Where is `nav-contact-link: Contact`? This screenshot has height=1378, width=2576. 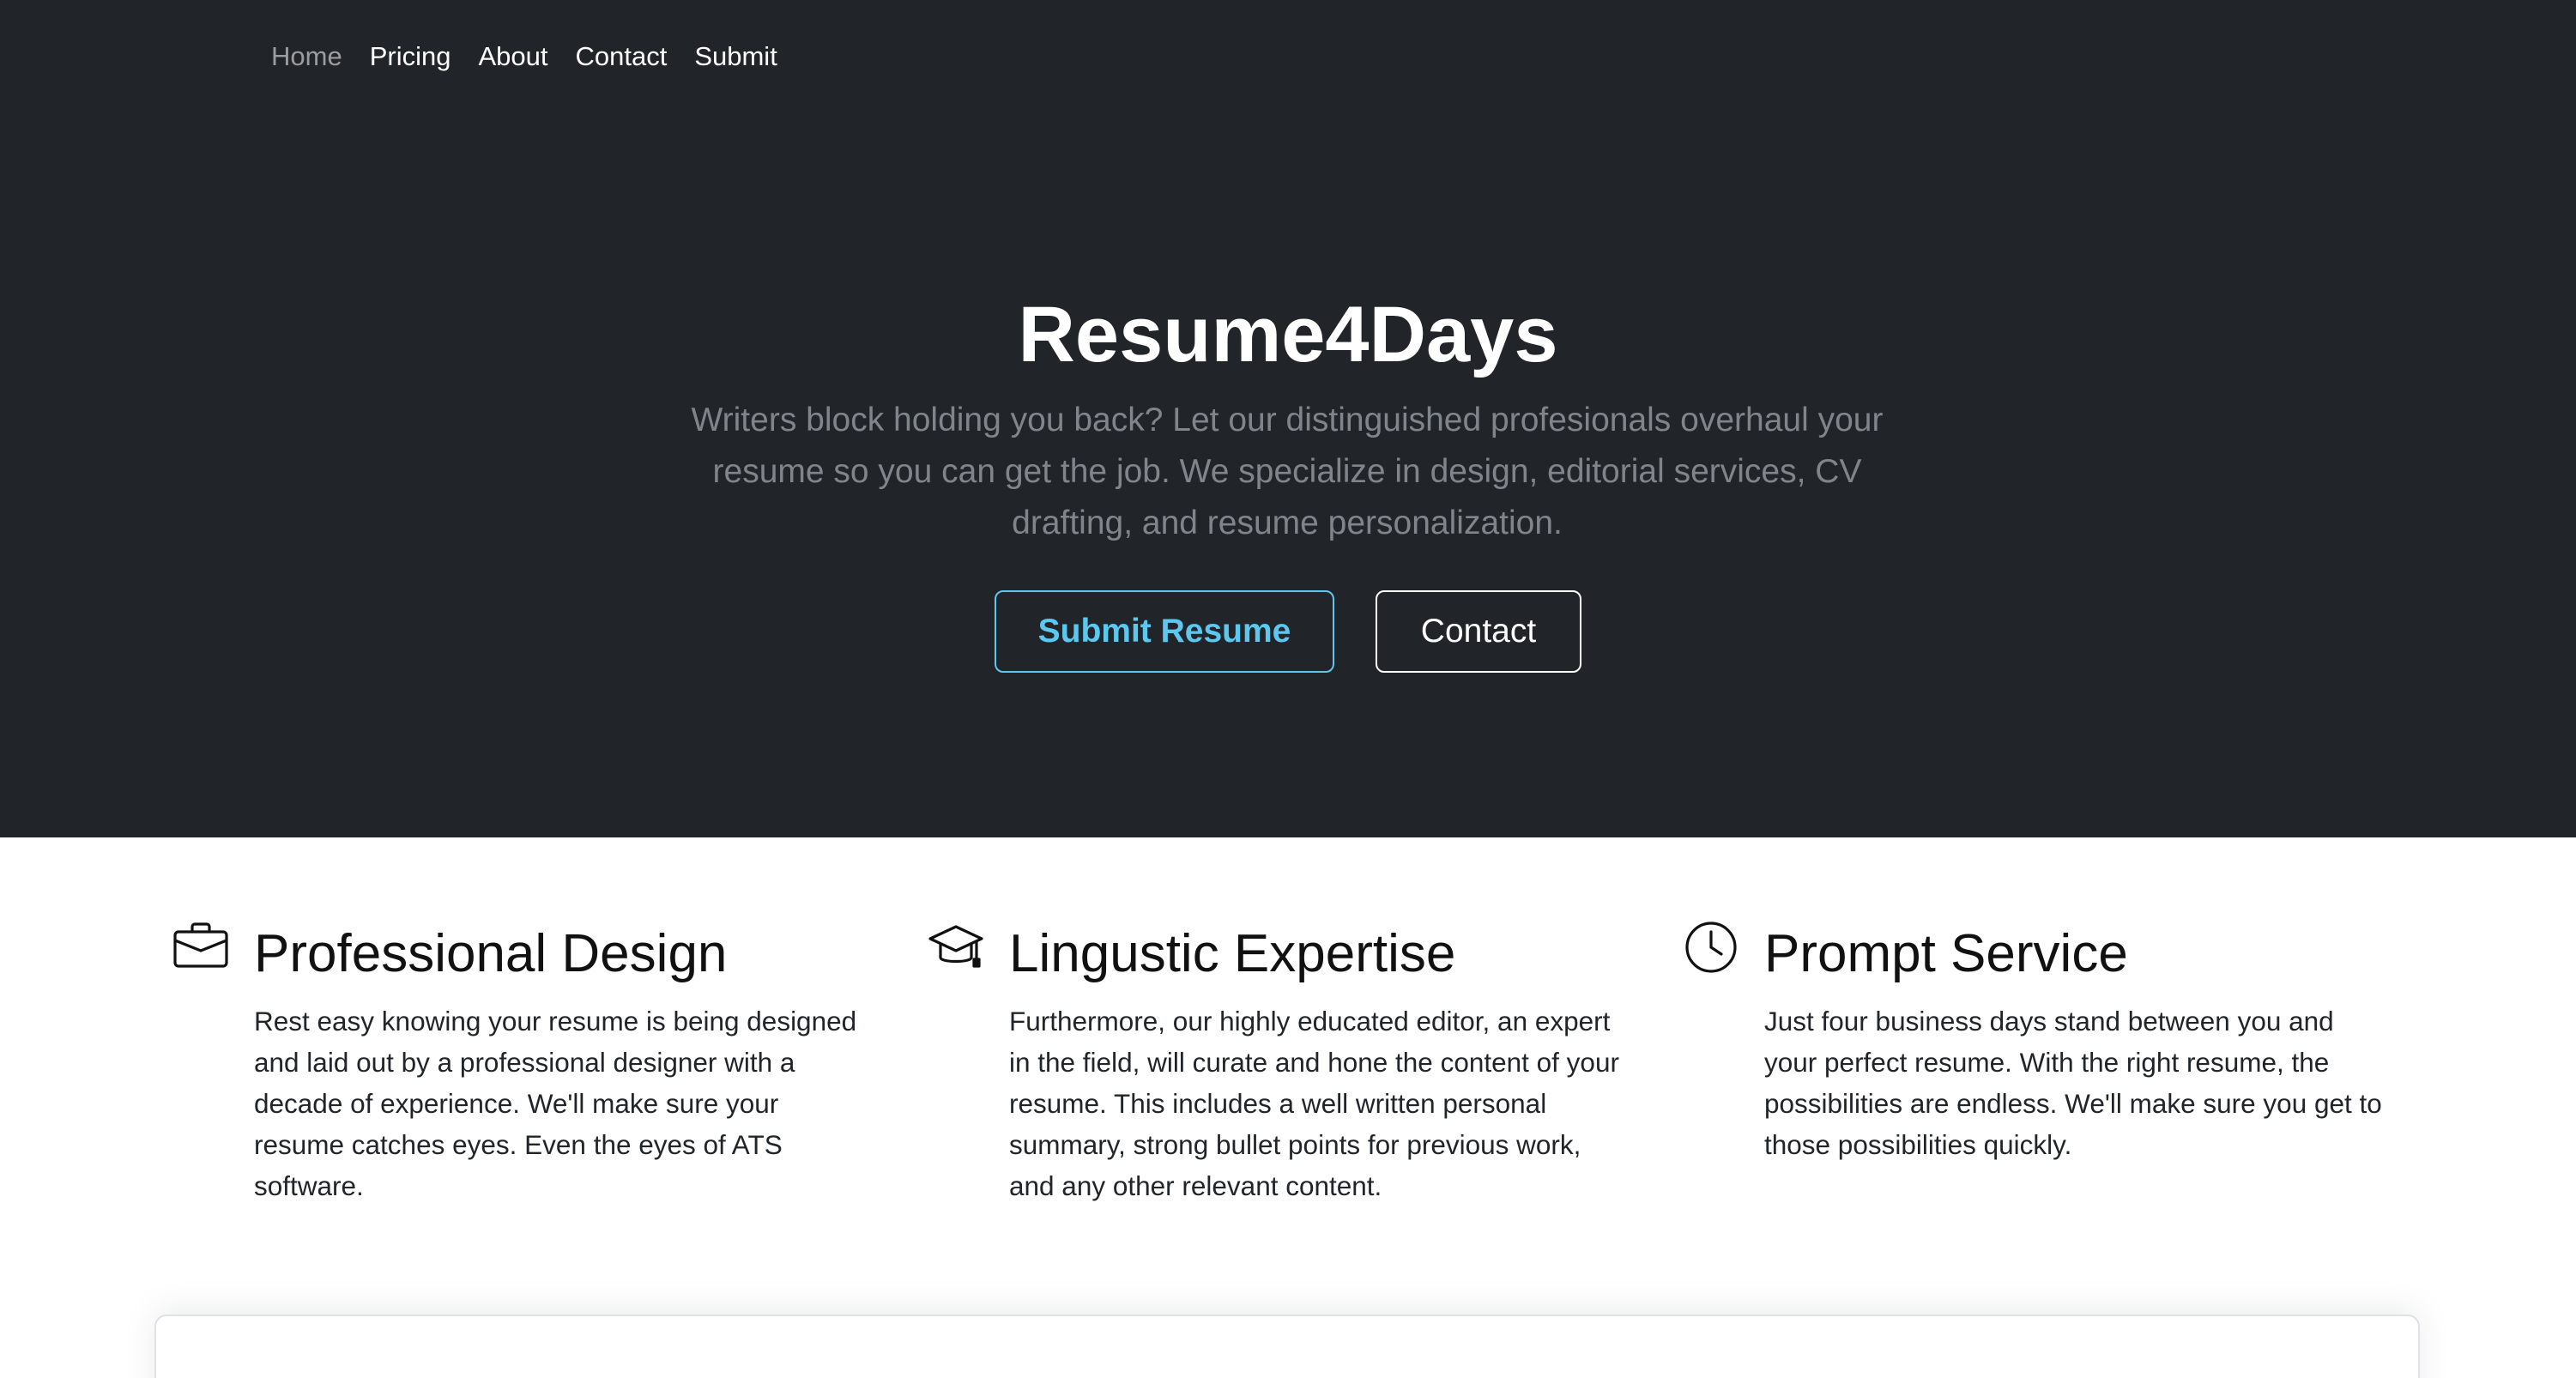 nav-contact-link: Contact is located at coordinates (621, 57).